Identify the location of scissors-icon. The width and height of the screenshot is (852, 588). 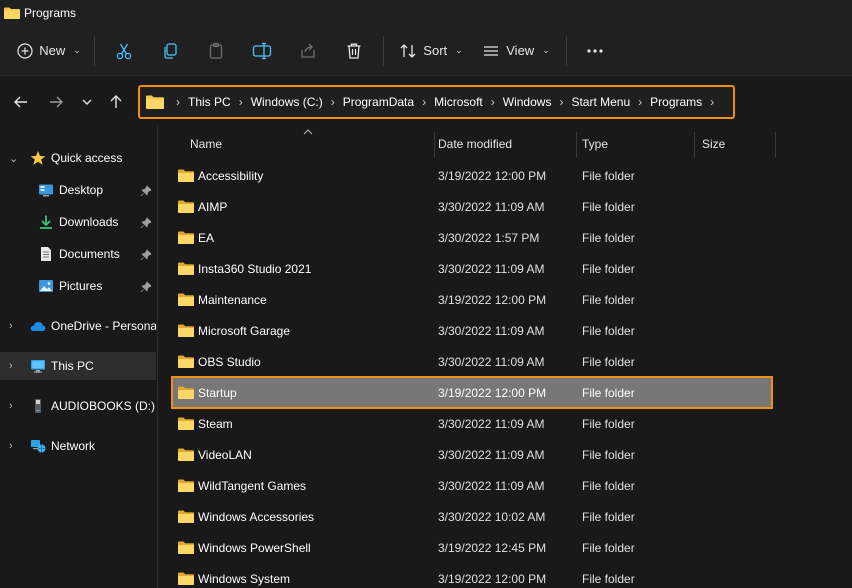
(124, 51).